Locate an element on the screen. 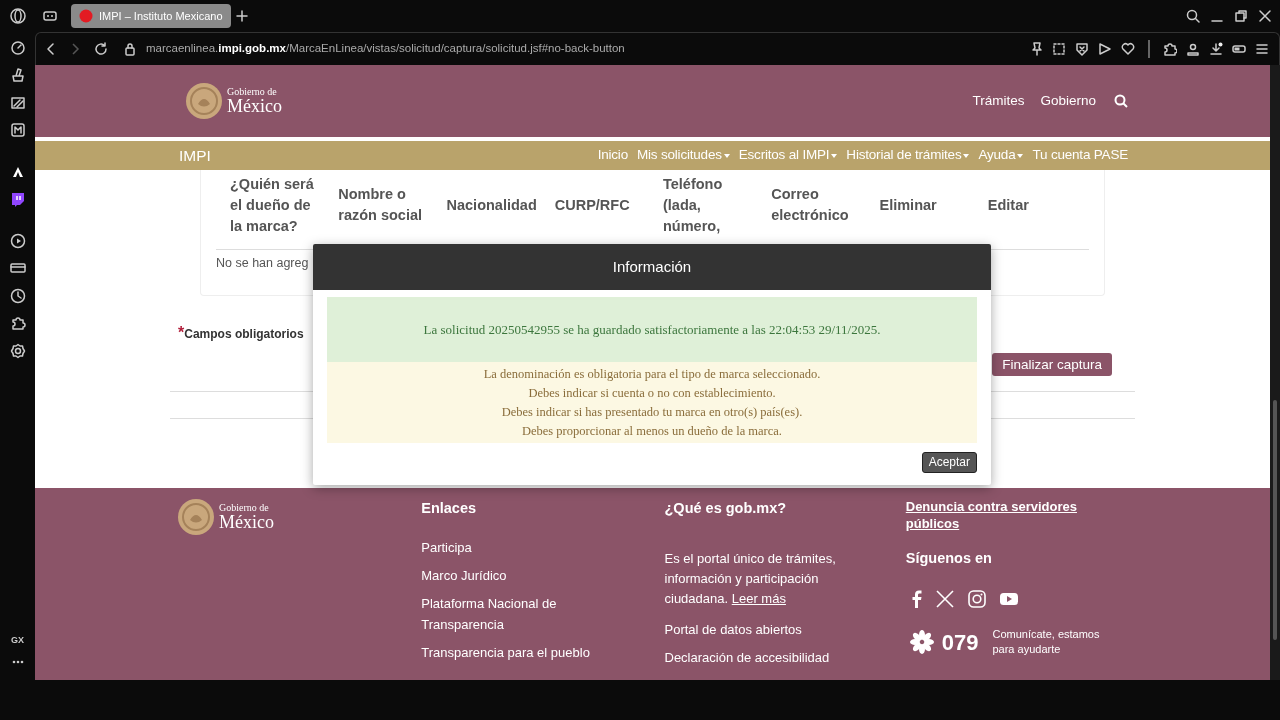  lock-icon is located at coordinates (130, 49).